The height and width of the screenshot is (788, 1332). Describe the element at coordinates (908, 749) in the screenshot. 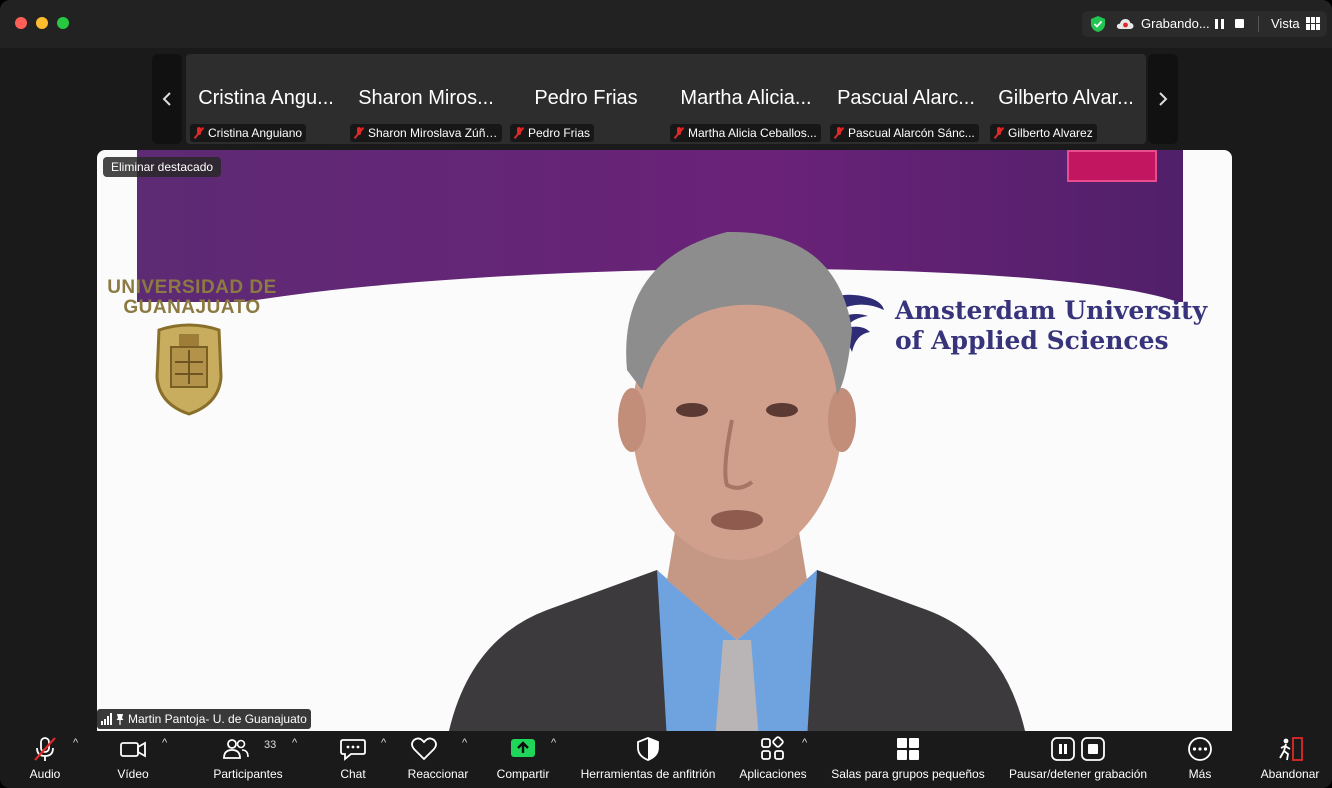

I see `breakout-rooms-icon` at that location.